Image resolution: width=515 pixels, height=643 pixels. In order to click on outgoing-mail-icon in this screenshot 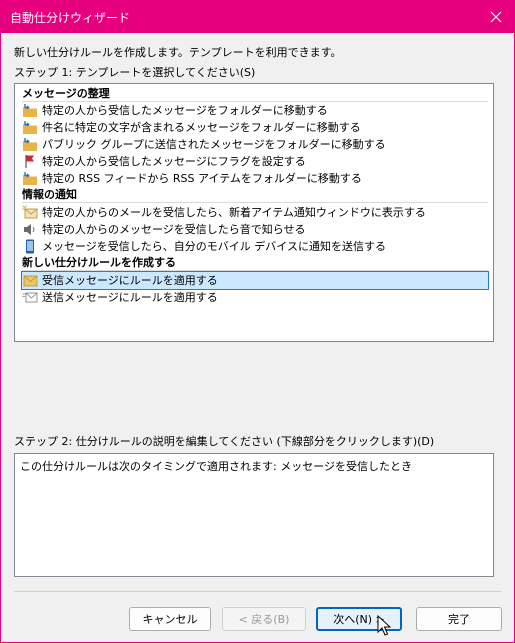, I will do `click(30, 297)`.